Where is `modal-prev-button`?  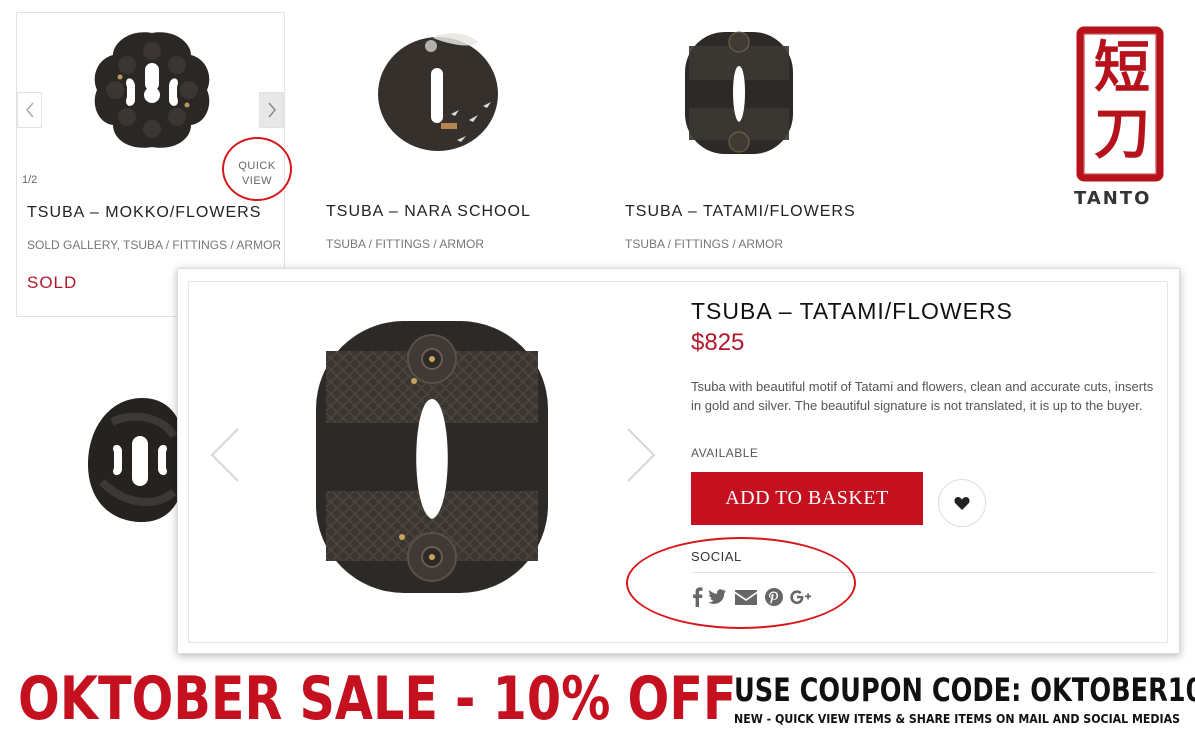 modal-prev-button is located at coordinates (225, 457).